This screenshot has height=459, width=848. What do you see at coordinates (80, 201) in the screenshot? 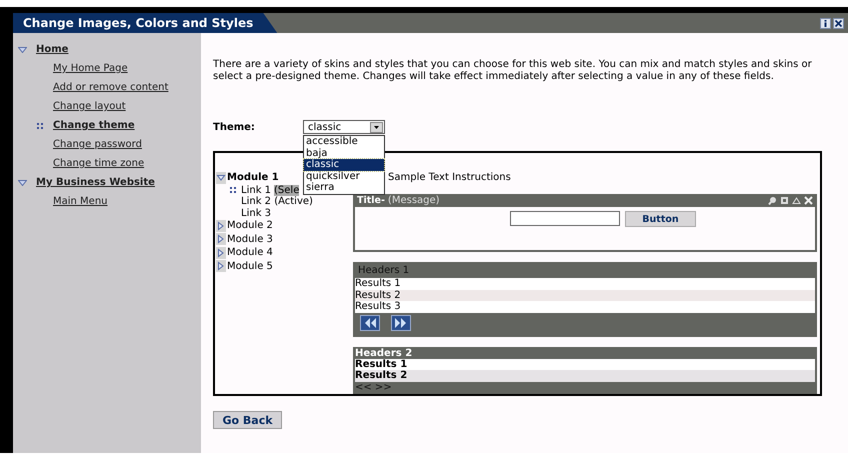
I see `sidebar-link: Main Menu` at bounding box center [80, 201].